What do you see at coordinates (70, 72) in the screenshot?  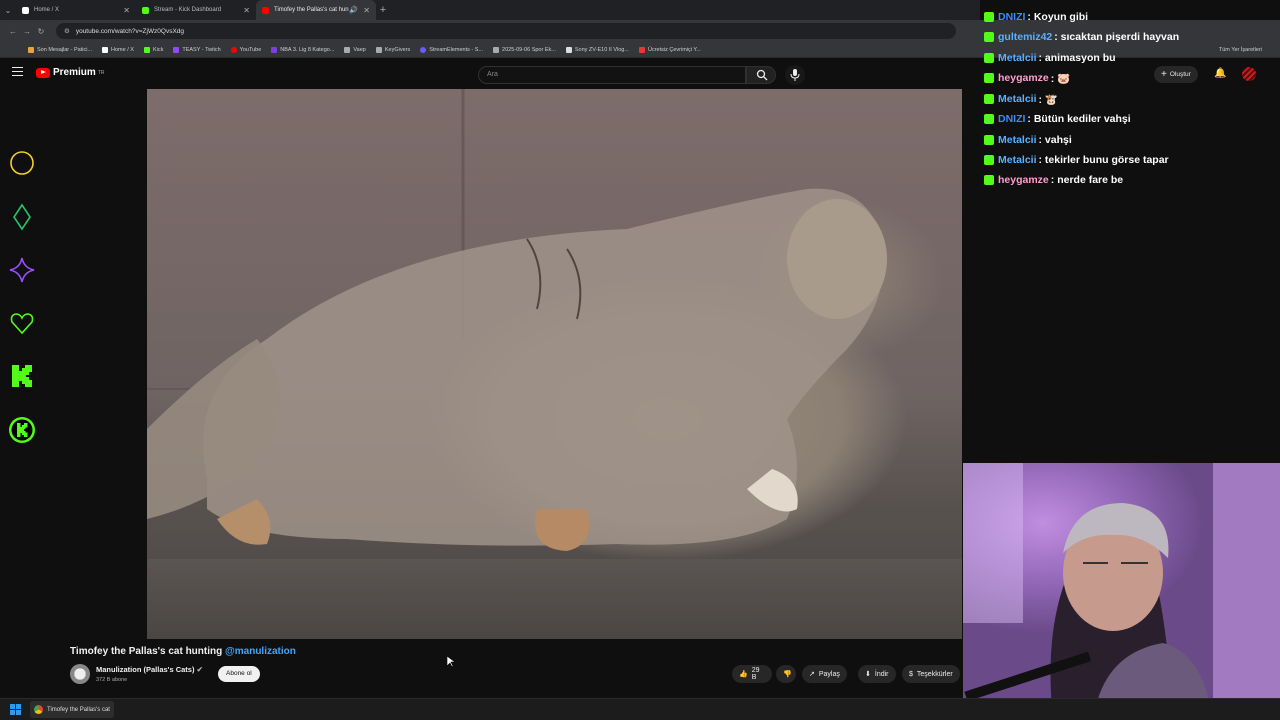 I see `youtube-logo: Premium TR` at bounding box center [70, 72].